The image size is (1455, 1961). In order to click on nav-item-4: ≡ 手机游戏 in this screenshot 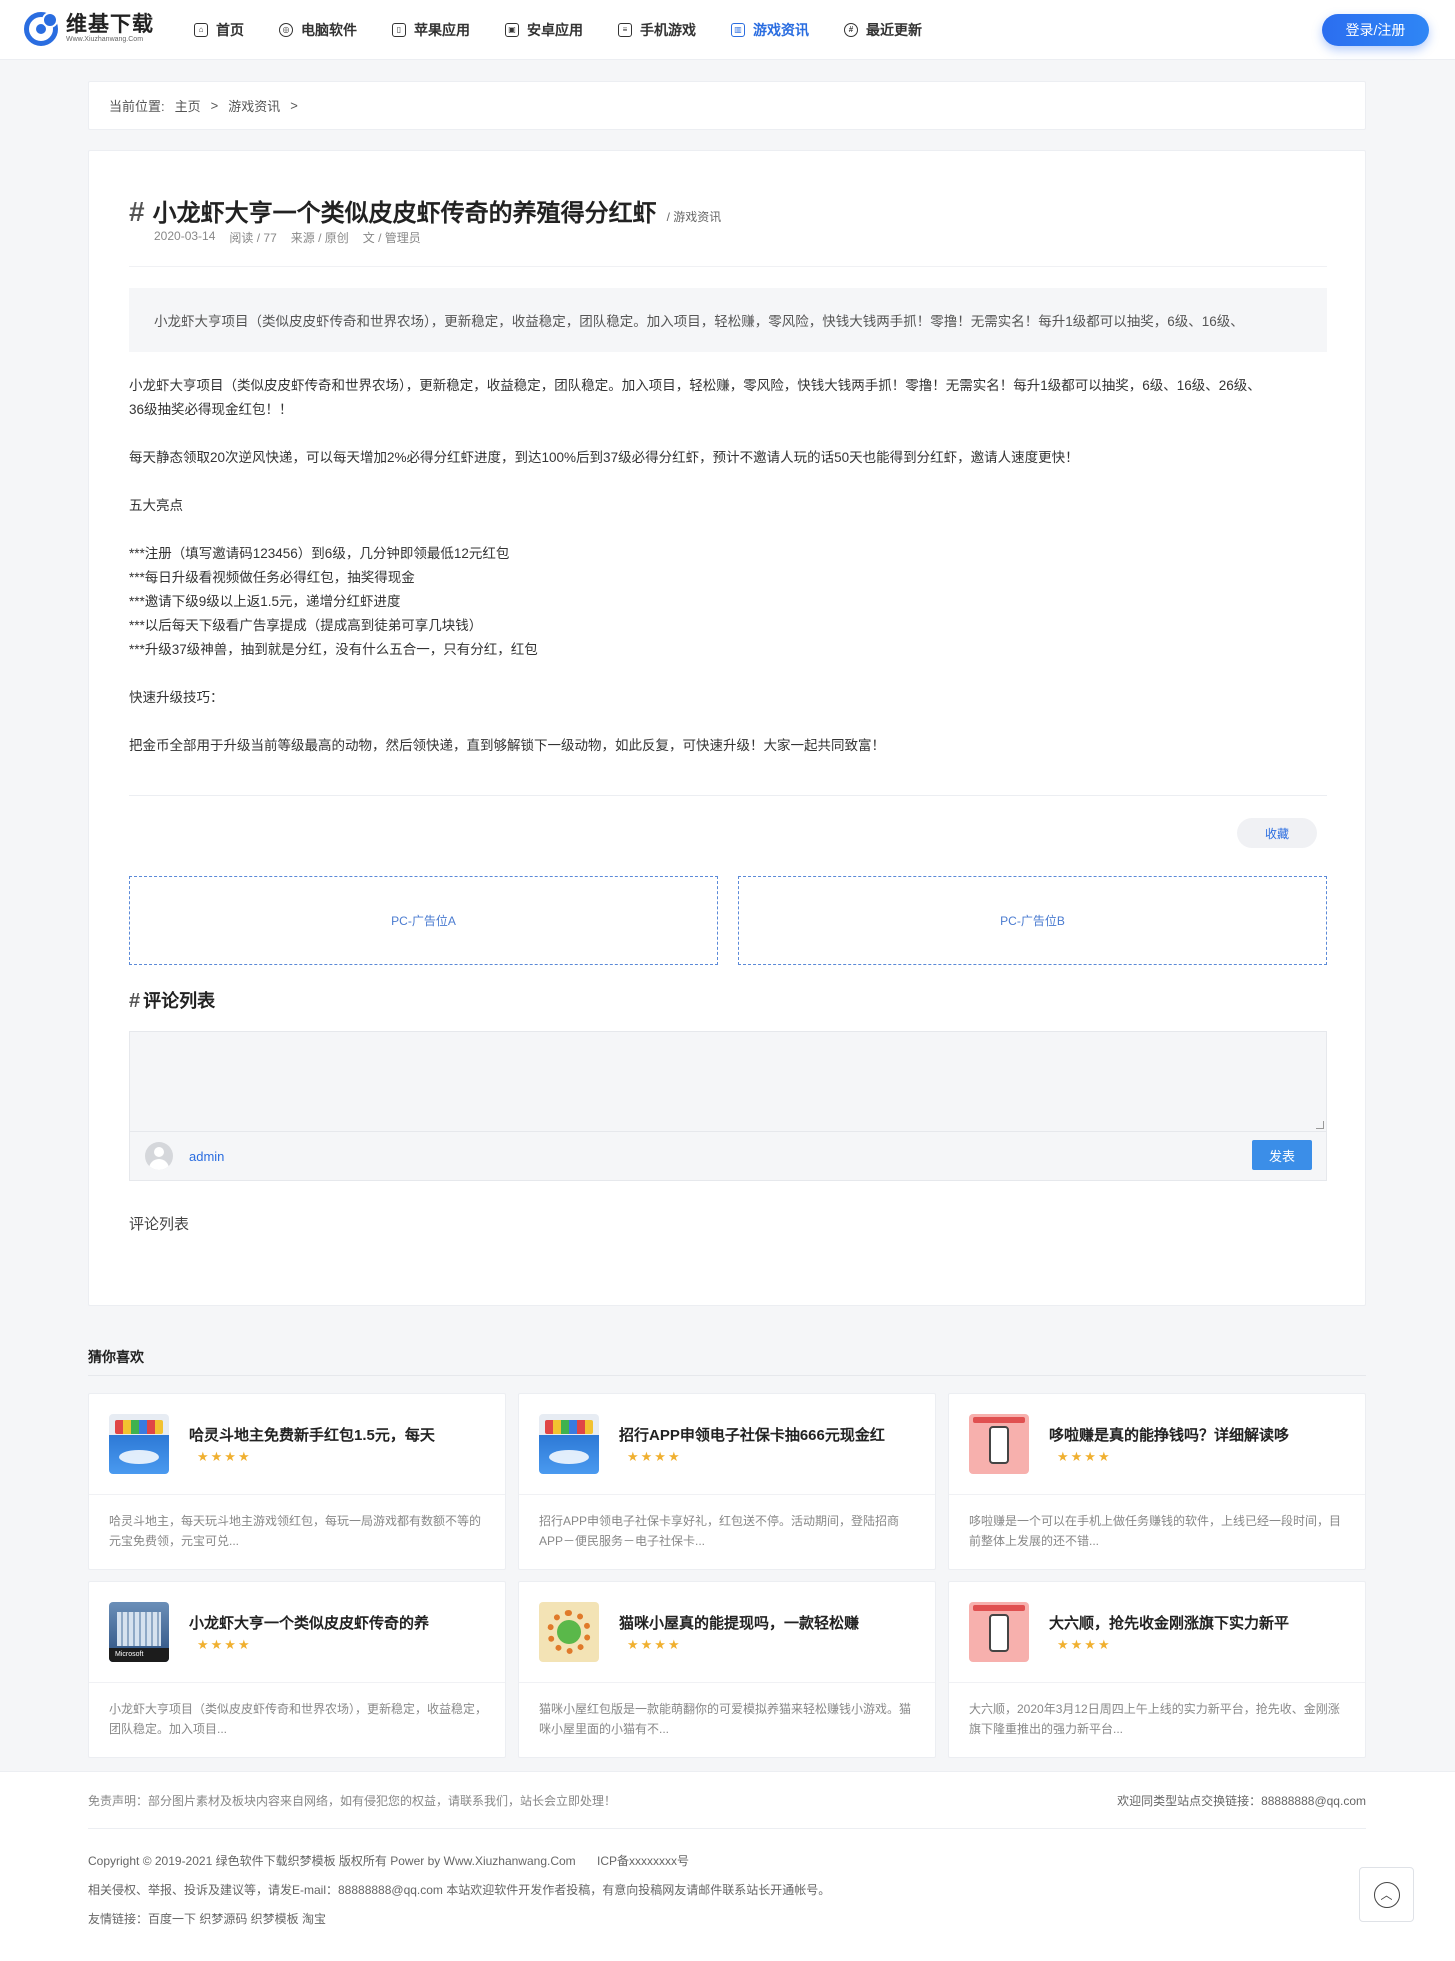, I will do `click(657, 30)`.